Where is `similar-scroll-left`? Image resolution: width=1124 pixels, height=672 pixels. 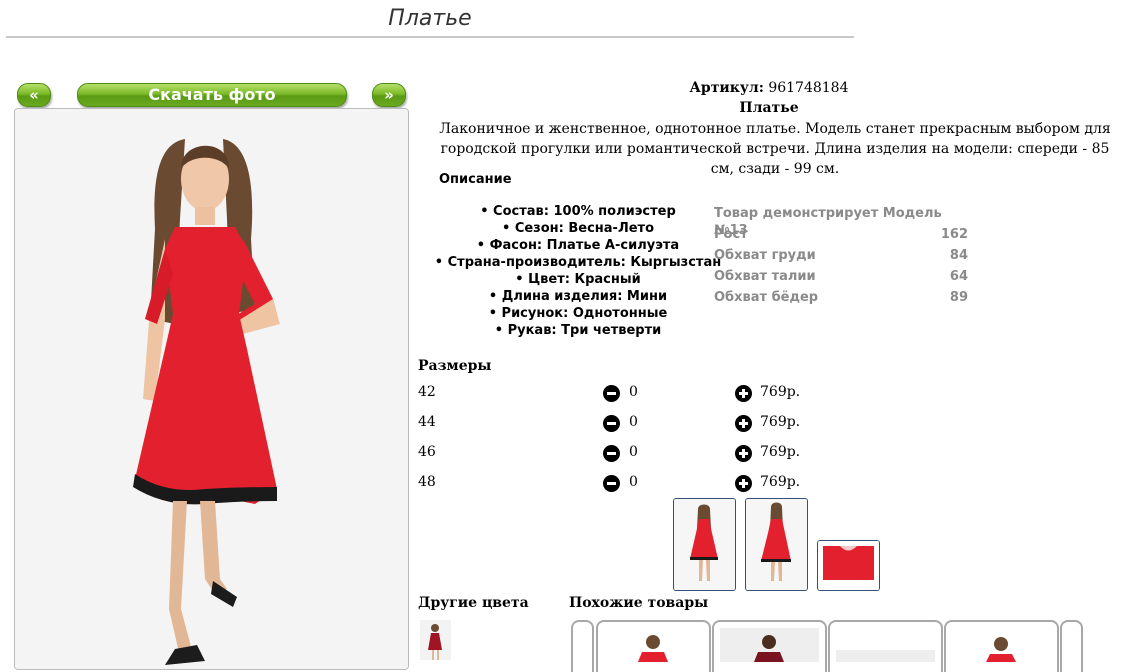 similar-scroll-left is located at coordinates (582, 646).